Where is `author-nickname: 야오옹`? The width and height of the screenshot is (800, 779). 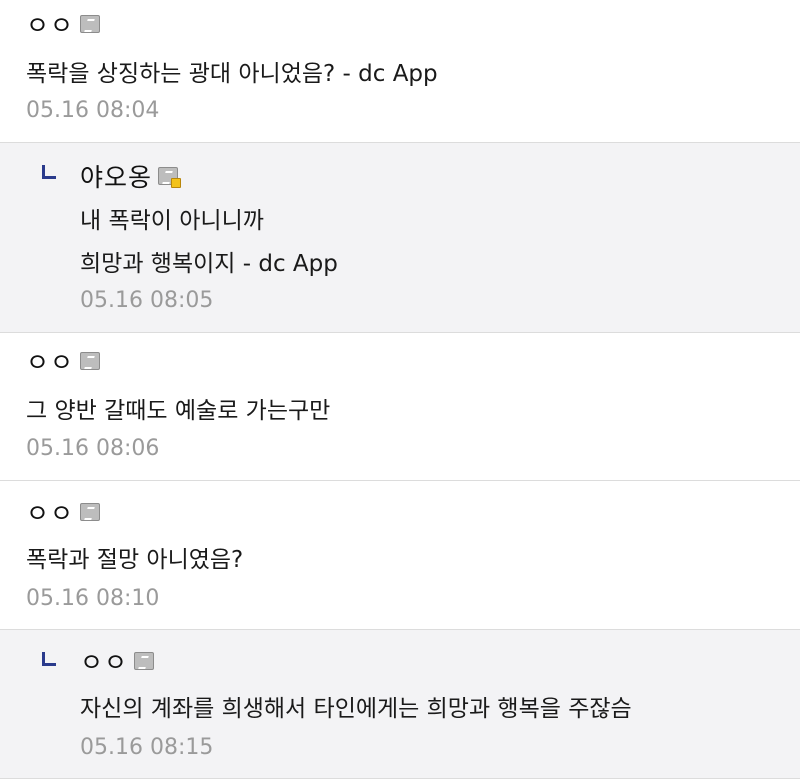 author-nickname: 야오옹 is located at coordinates (116, 176).